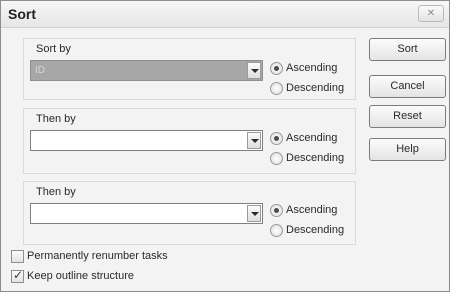 The height and width of the screenshot is (292, 450). Describe the element at coordinates (407, 116) in the screenshot. I see `reset-button: Reset` at that location.